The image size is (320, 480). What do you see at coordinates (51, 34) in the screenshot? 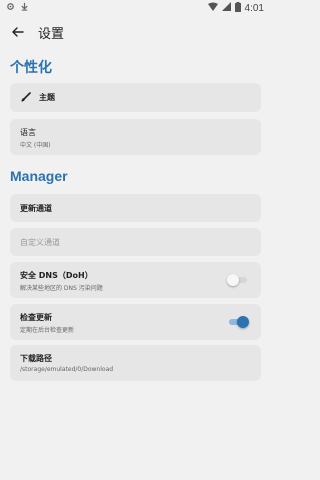
I see `page-title: 设置` at bounding box center [51, 34].